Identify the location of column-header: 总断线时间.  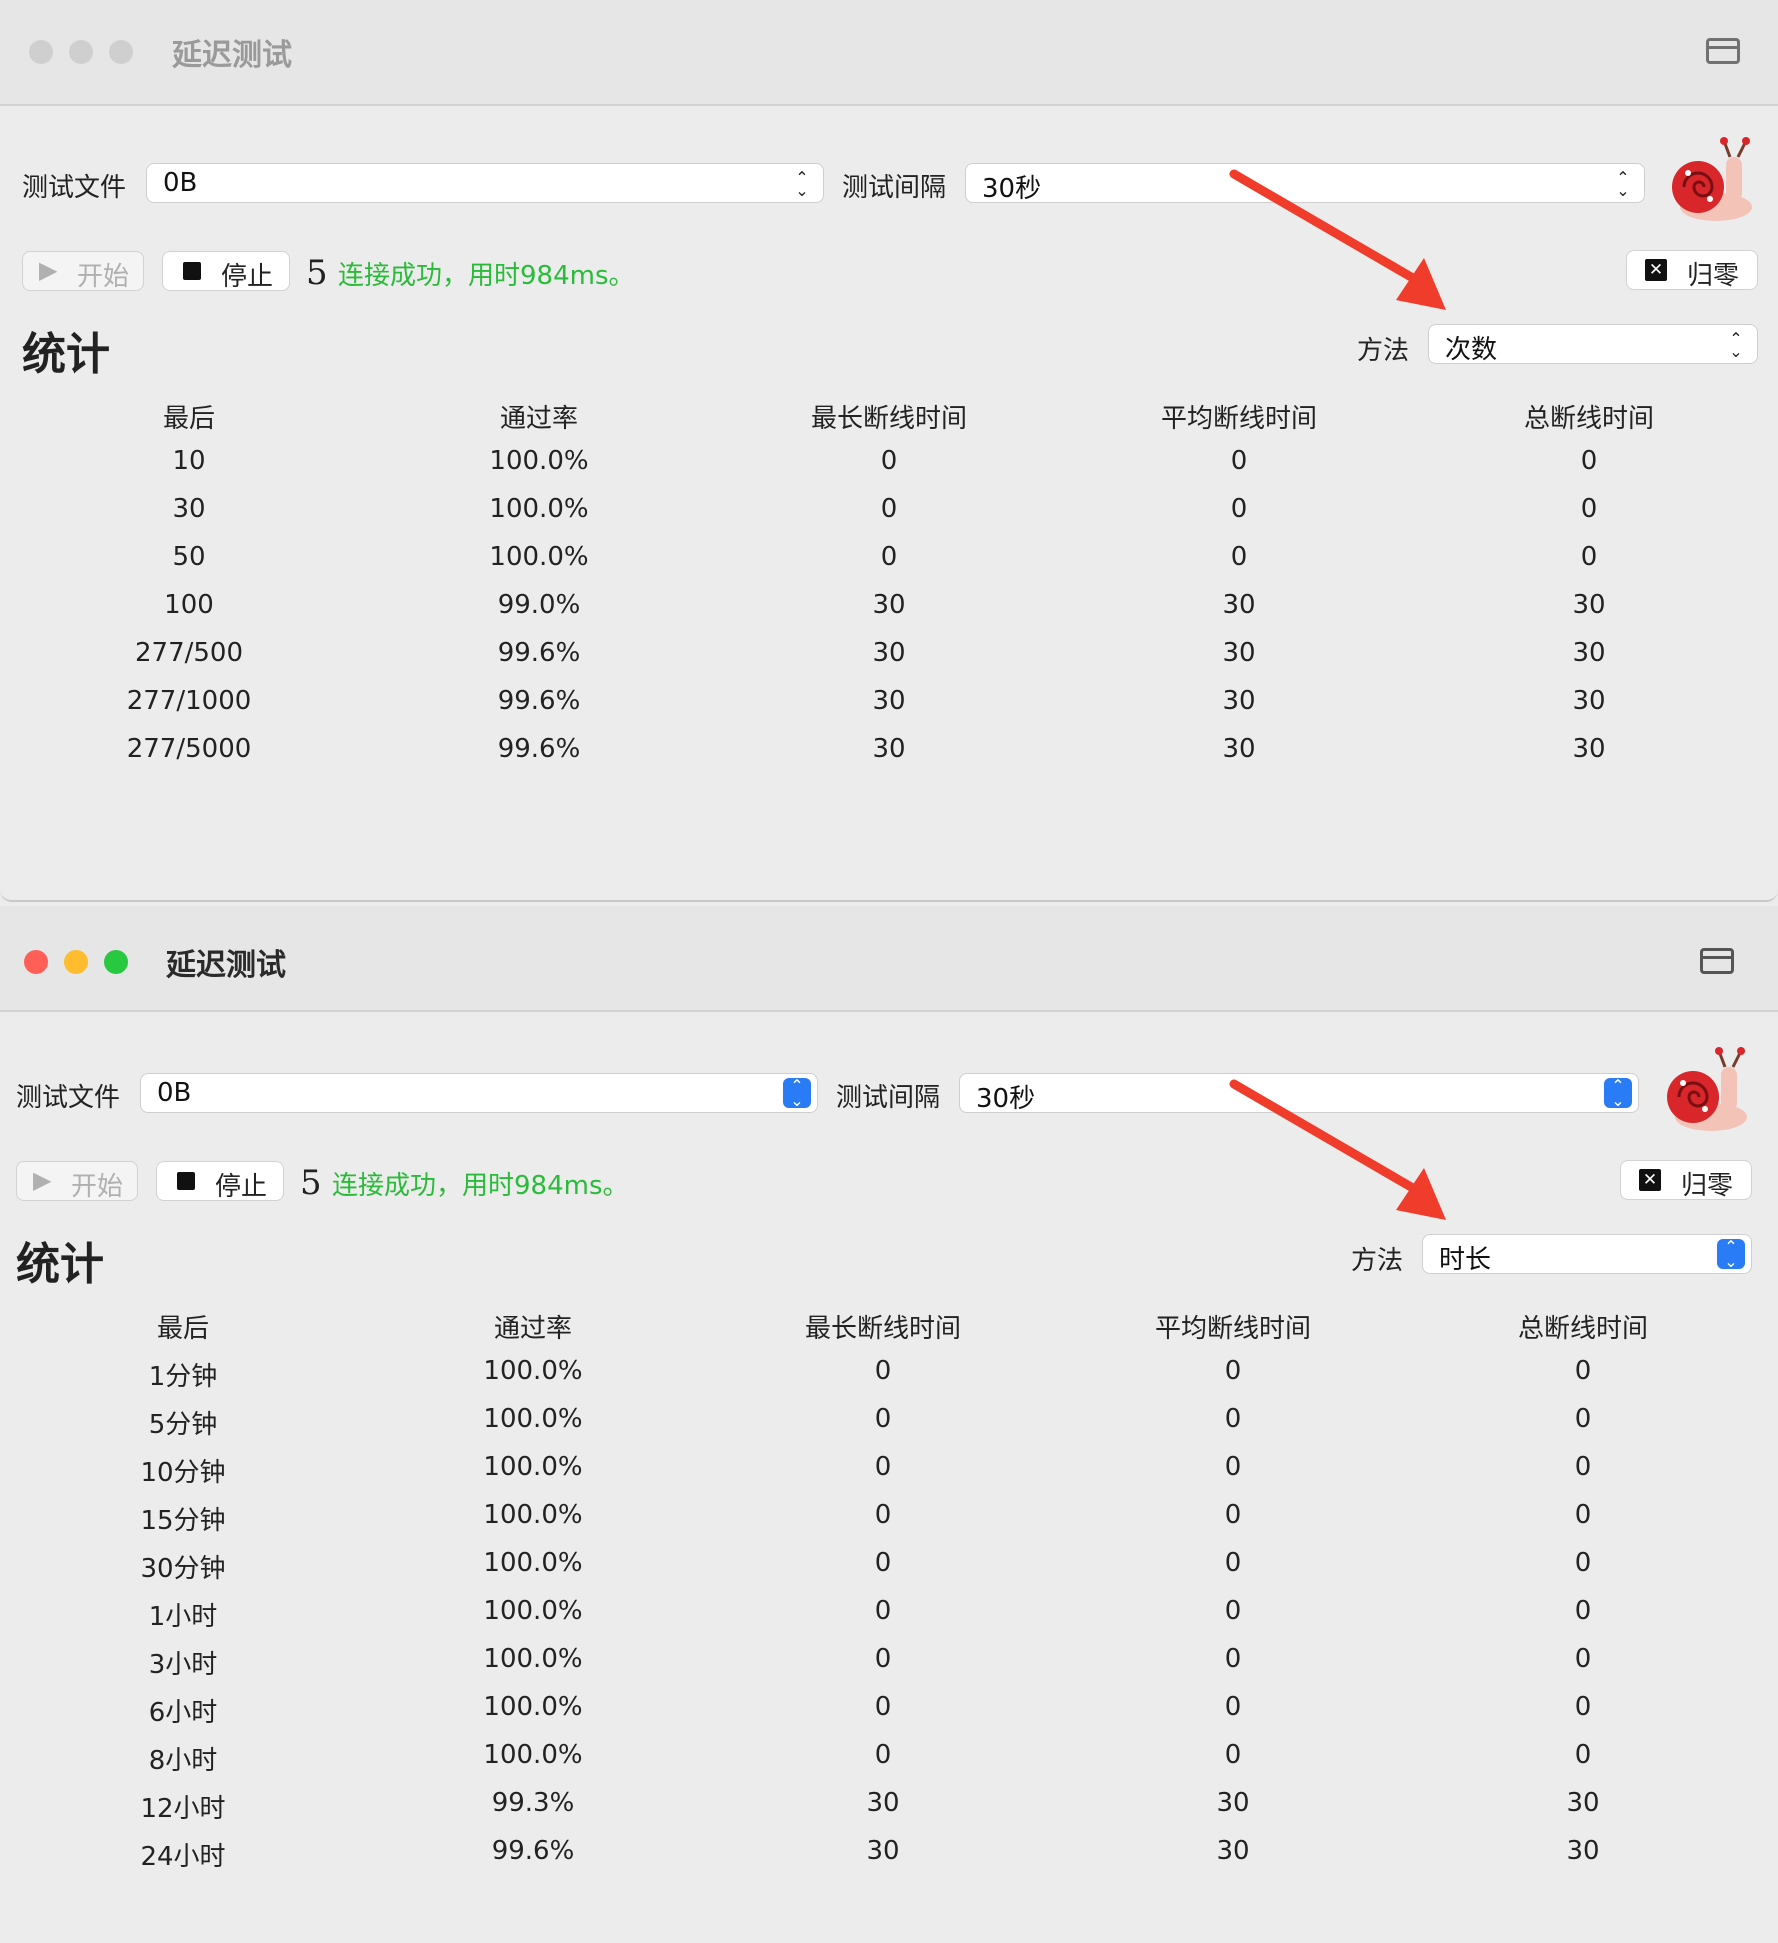
(1582, 1329).